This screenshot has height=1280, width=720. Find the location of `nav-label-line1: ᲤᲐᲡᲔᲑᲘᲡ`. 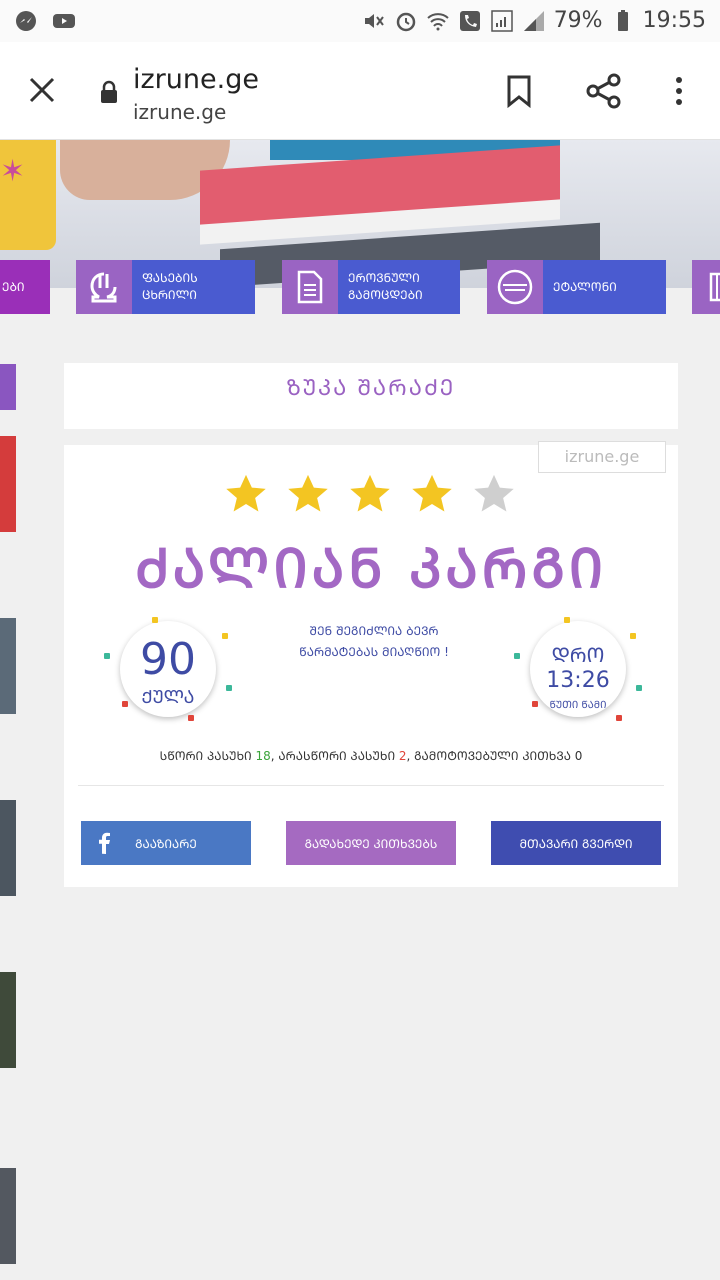

nav-label-line1: ᲤᲐᲡᲔᲑᲘᲡ is located at coordinates (170, 278).